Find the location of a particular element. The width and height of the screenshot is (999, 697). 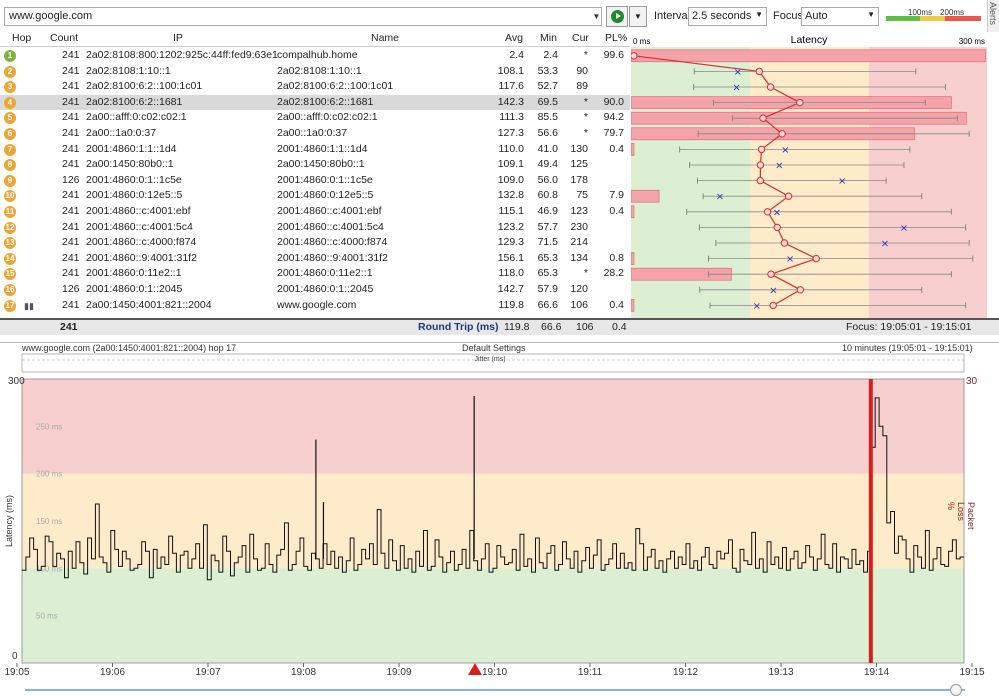

col-pl: PL% is located at coordinates (616, 39).